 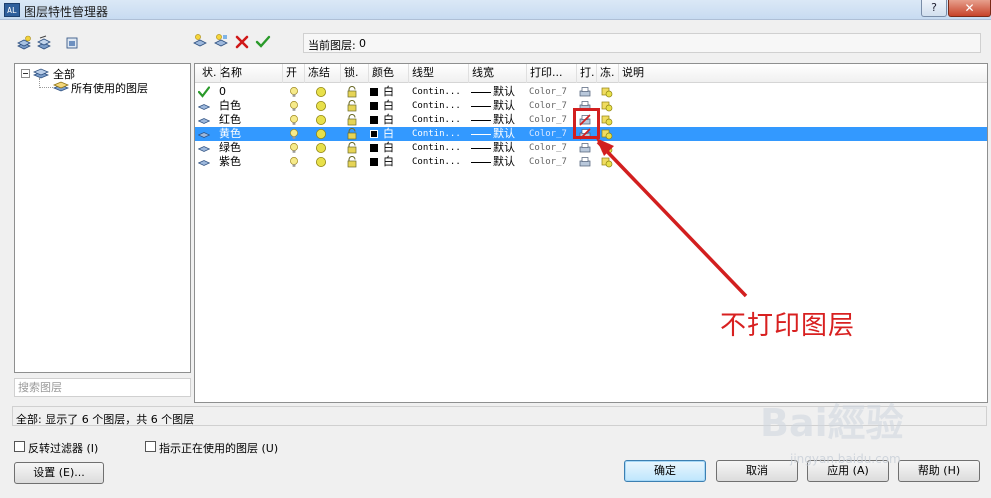 I want to click on indicate-in-use-checkbox, so click(x=150, y=446).